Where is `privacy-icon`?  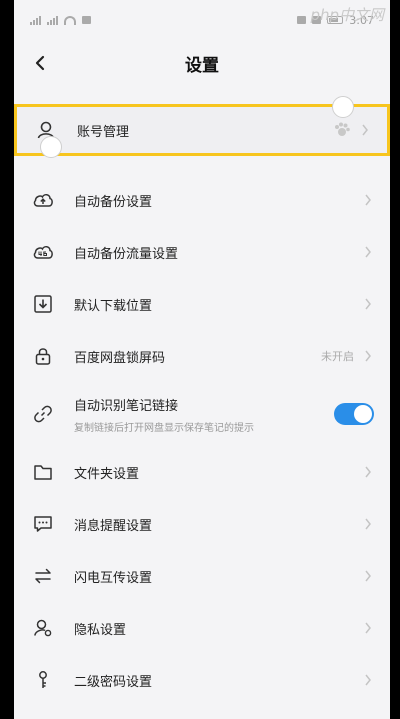
privacy-icon is located at coordinates (43, 628).